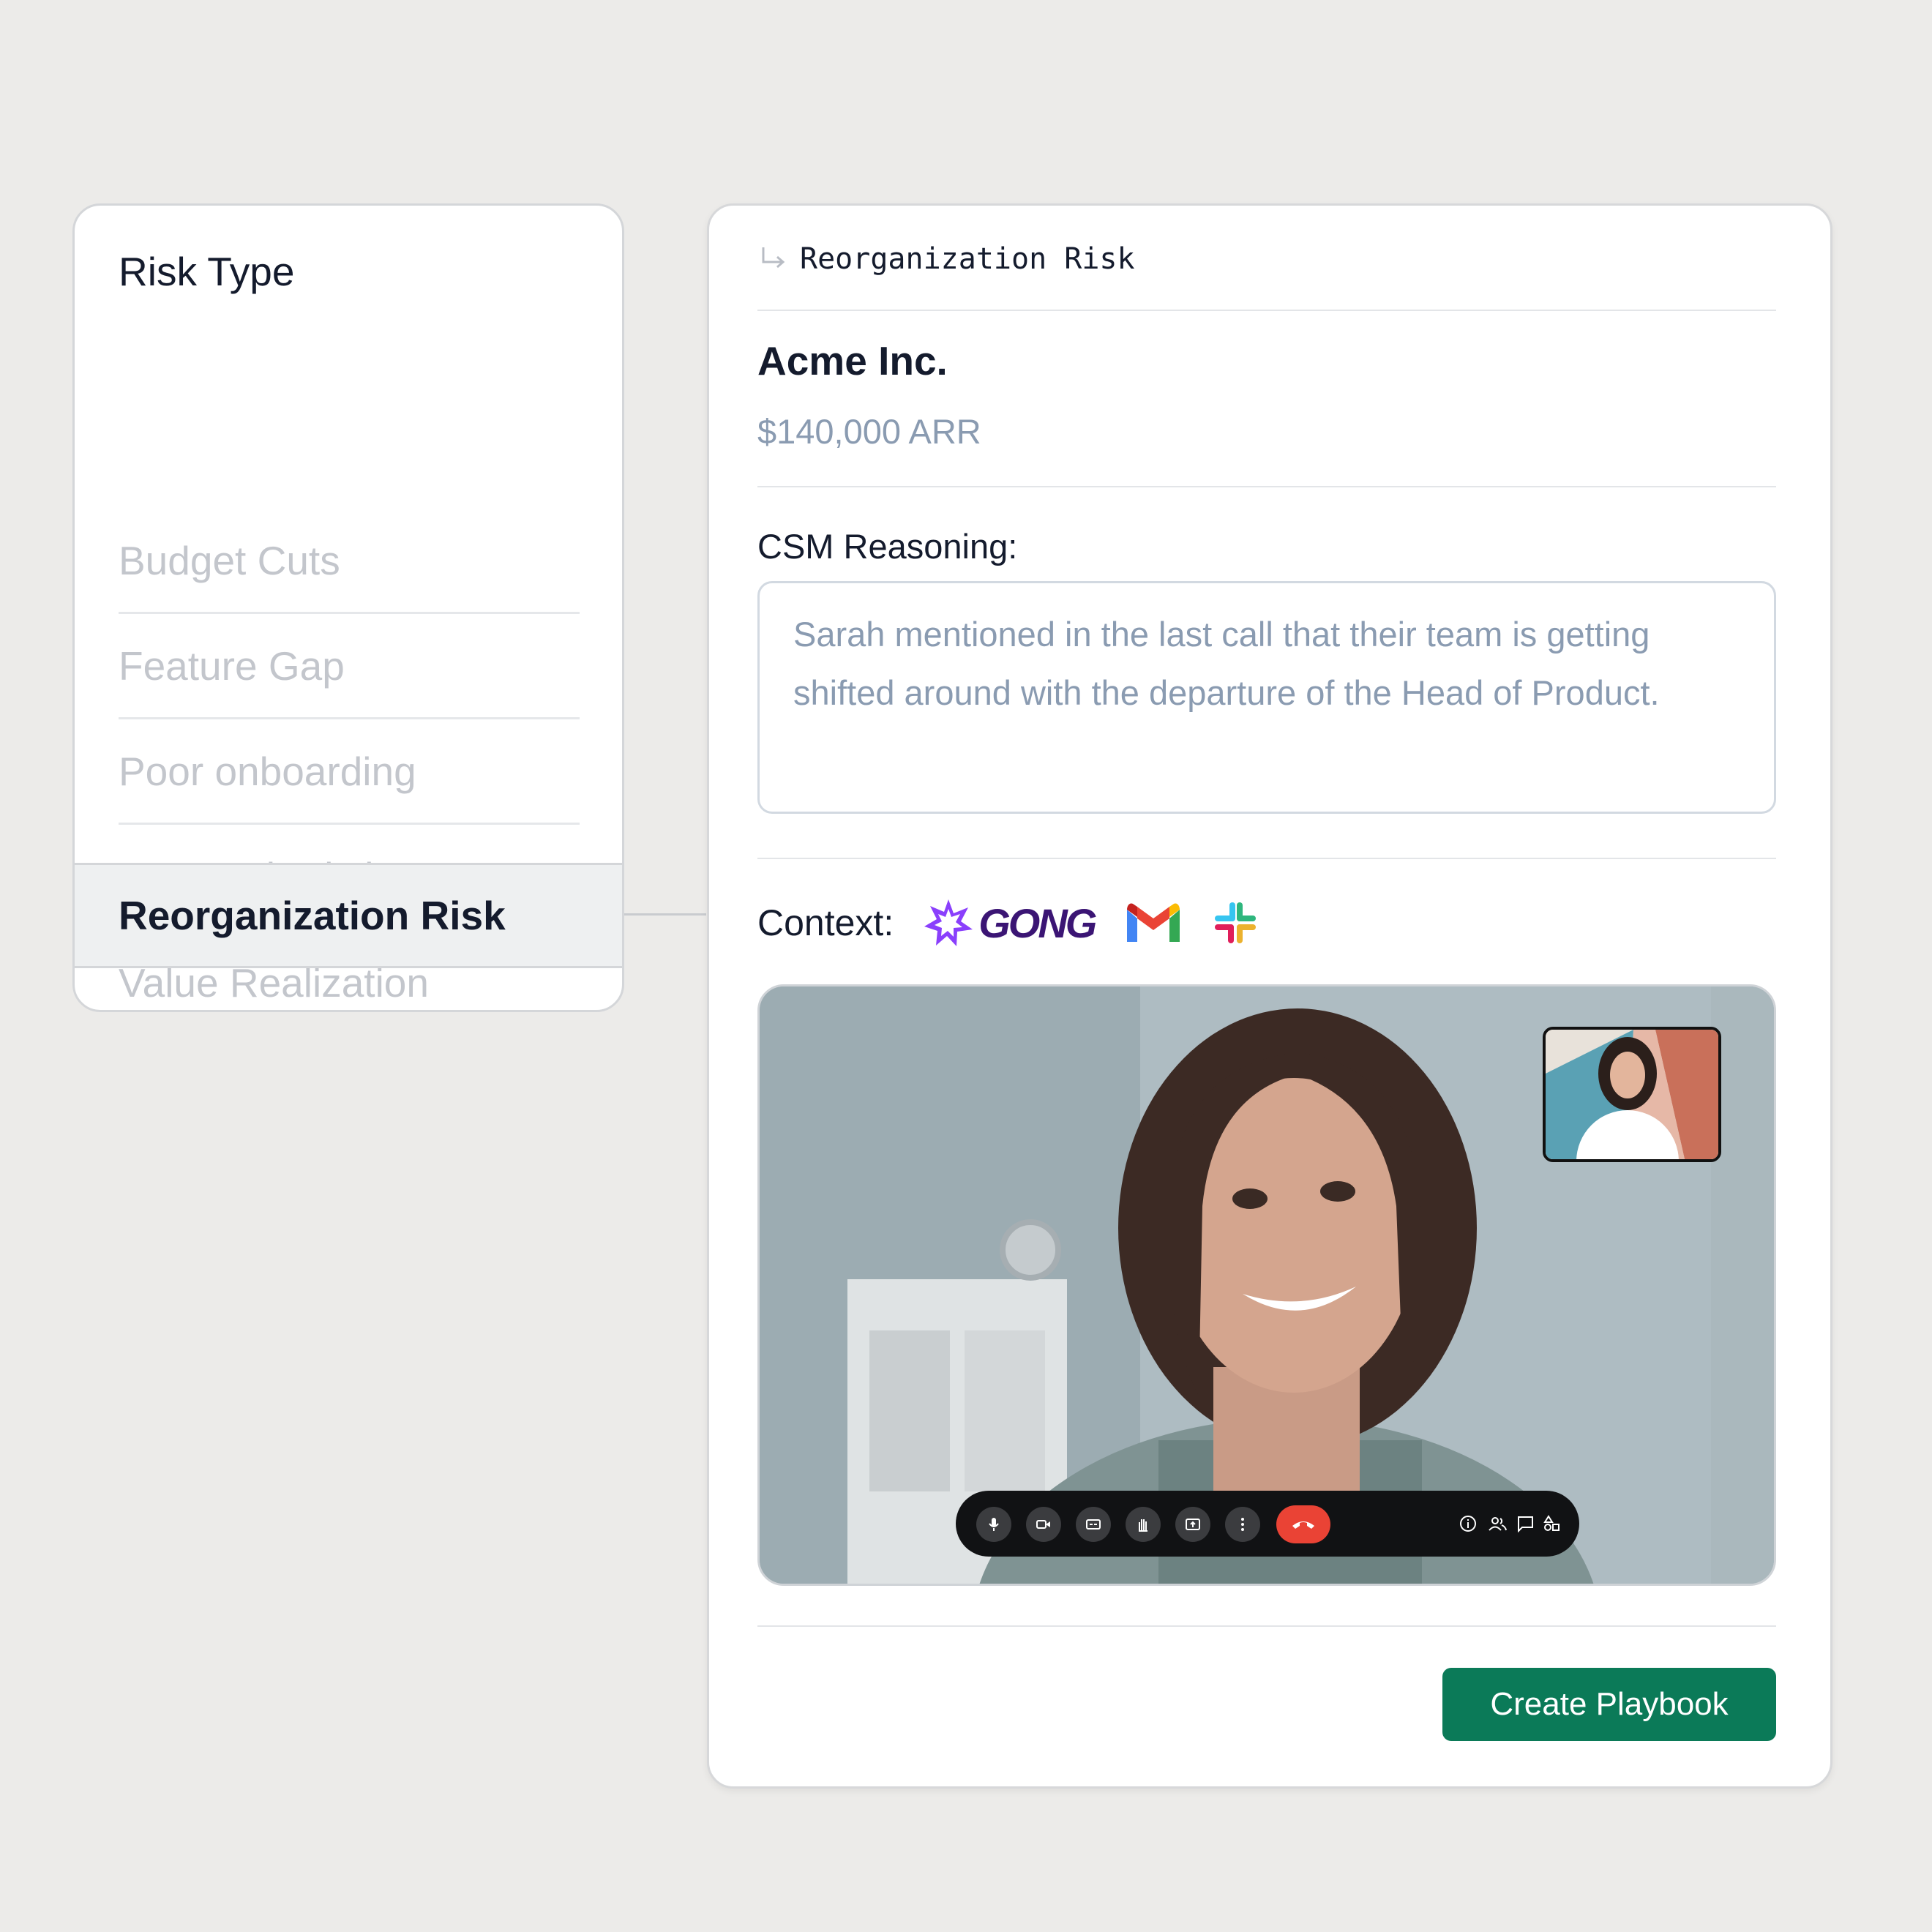 The width and height of the screenshot is (1932, 1932). Describe the element at coordinates (1192, 1524) in the screenshot. I see `present-icon` at that location.